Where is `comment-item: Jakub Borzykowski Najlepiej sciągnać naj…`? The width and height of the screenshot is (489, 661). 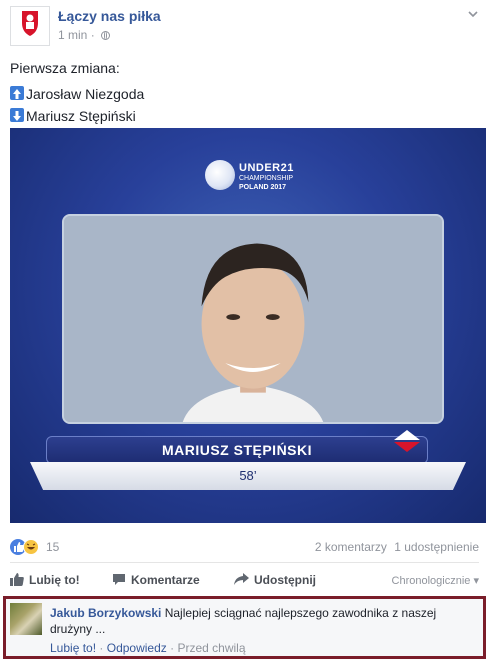 comment-item: Jakub Borzykowski Najlepiej sciągnać naj… is located at coordinates (244, 627).